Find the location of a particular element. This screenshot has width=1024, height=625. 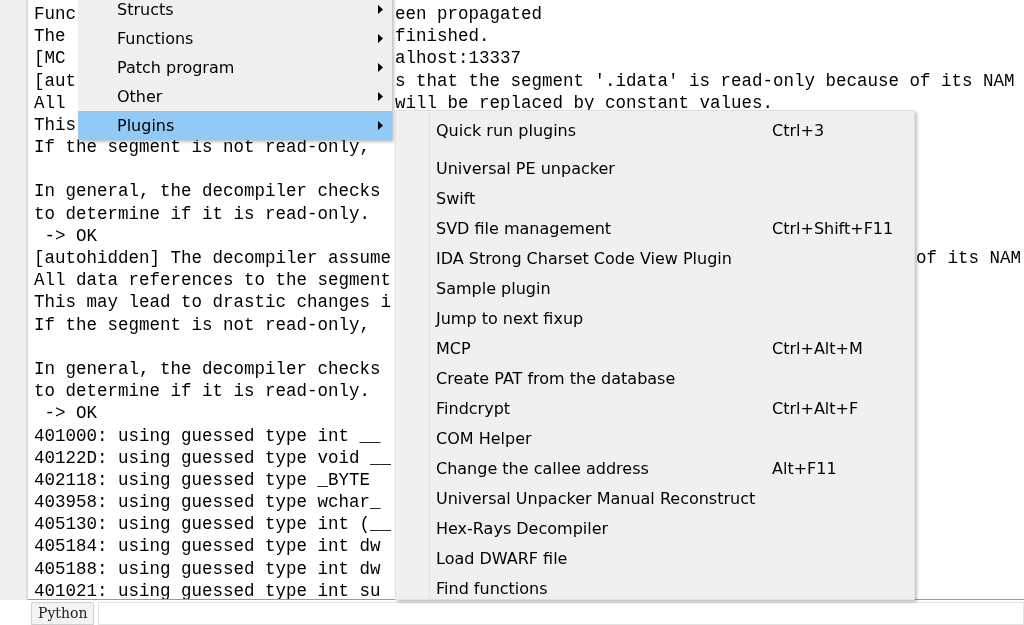

log-line: 403958: using guessed type wchar_ is located at coordinates (207, 503).